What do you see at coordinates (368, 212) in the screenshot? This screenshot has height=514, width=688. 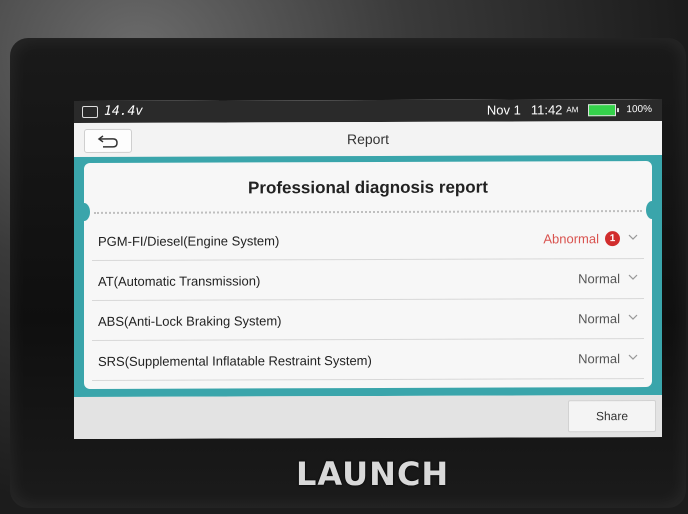 I see `divider` at bounding box center [368, 212].